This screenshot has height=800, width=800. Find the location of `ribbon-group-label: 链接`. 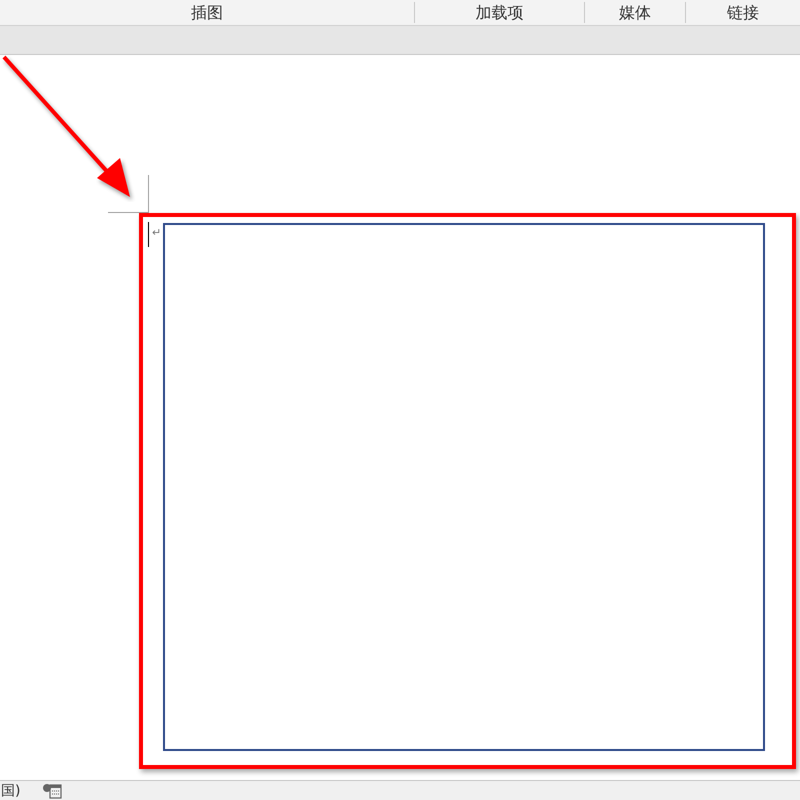

ribbon-group-label: 链接 is located at coordinates (743, 12).